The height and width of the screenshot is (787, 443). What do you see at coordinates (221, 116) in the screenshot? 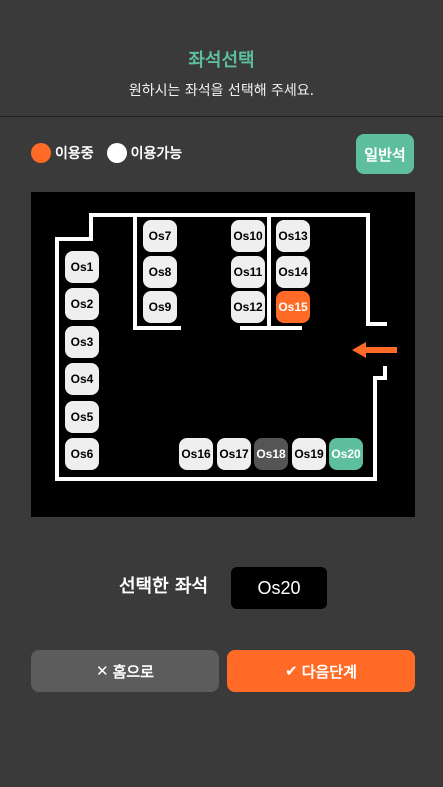
I see `header-divider` at bounding box center [221, 116].